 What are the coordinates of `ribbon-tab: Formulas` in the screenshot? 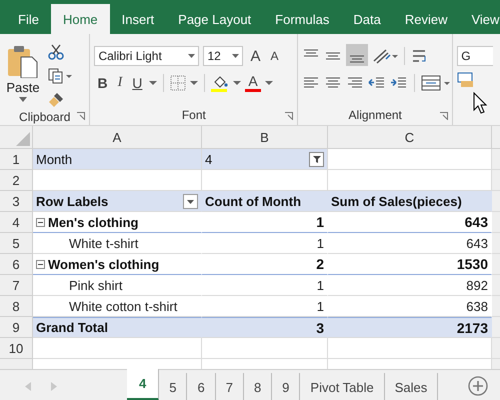 It's located at (302, 19).